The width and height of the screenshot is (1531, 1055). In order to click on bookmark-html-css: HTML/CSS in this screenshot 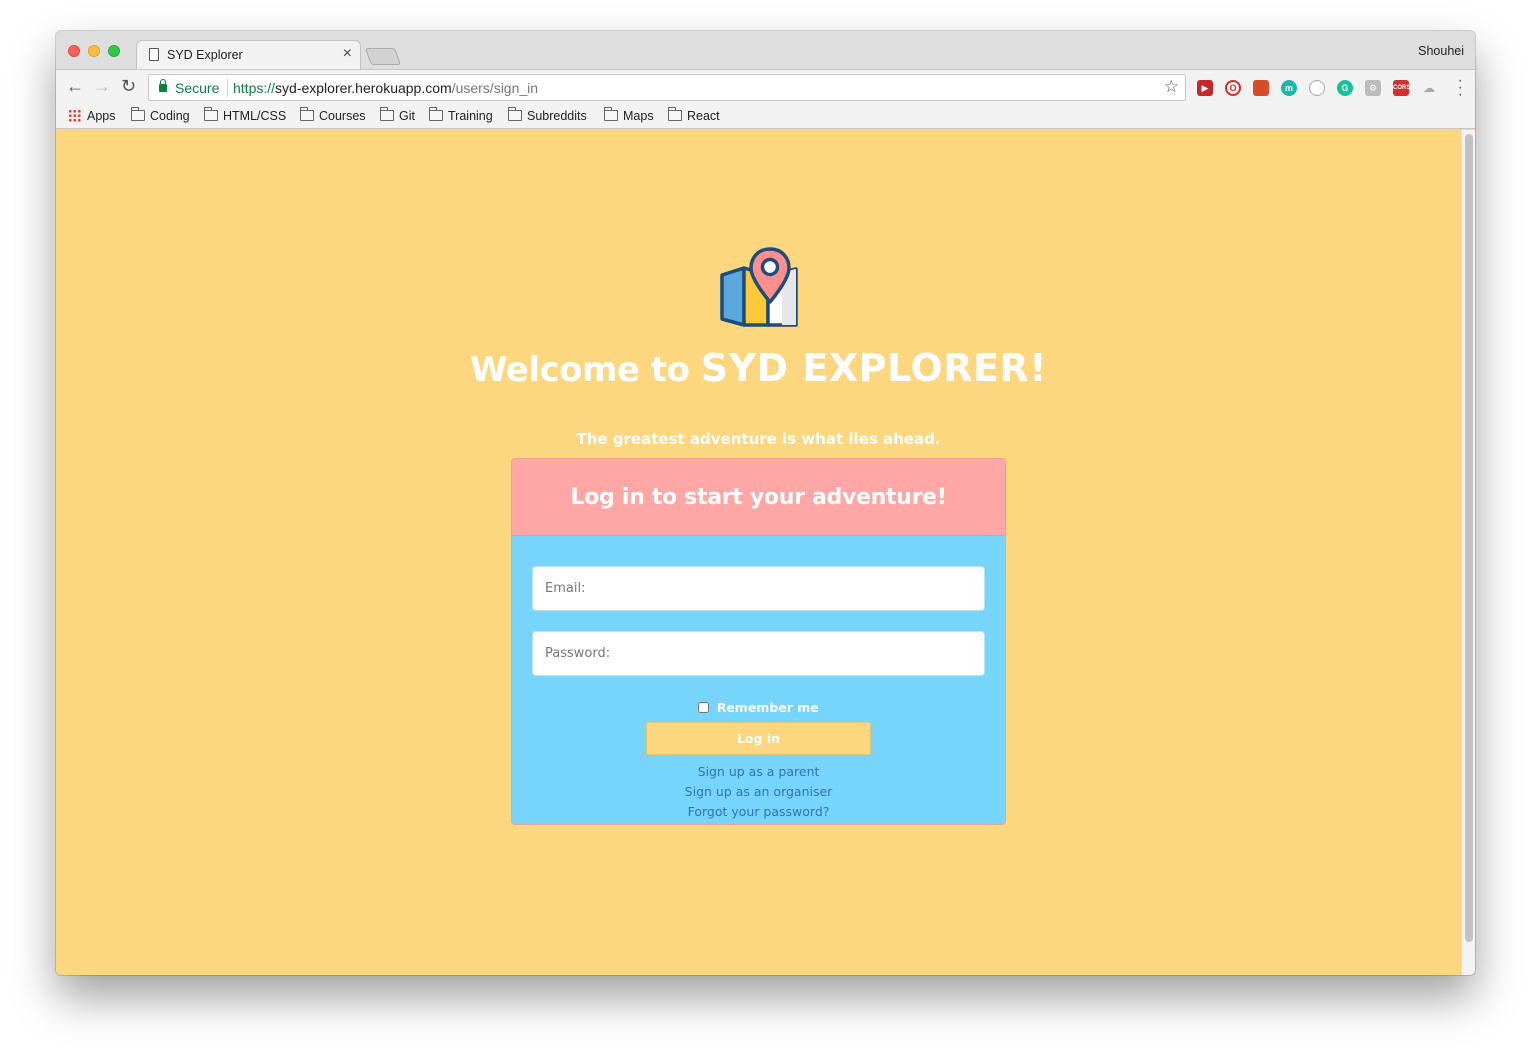, I will do `click(245, 115)`.